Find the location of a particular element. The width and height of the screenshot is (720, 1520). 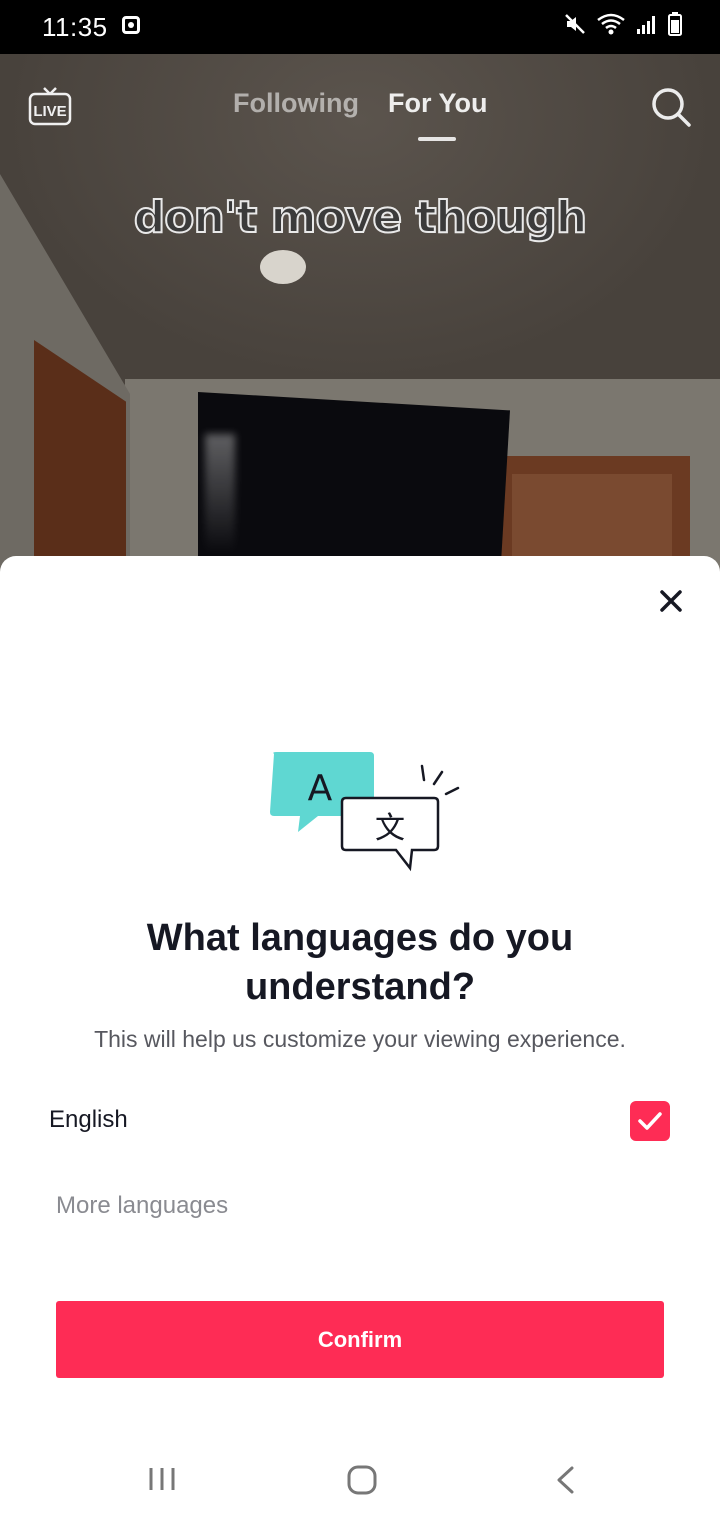

more-languages-link: More languages is located at coordinates (142, 1206).